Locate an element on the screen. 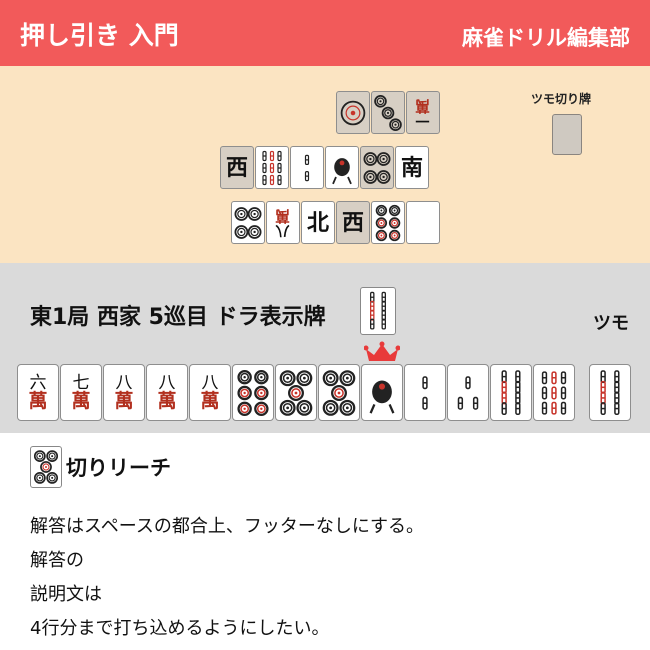 This screenshot has width=650, height=650. page-title: 押し引き 入門 is located at coordinates (99, 35).